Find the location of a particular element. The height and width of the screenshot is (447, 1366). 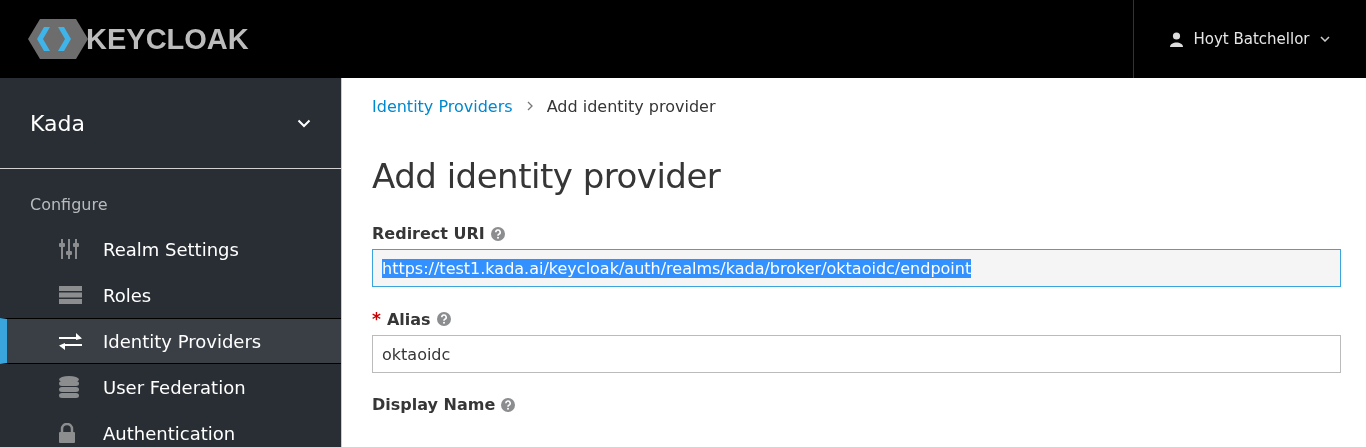

chevron-right-icon is located at coordinates (529, 106).